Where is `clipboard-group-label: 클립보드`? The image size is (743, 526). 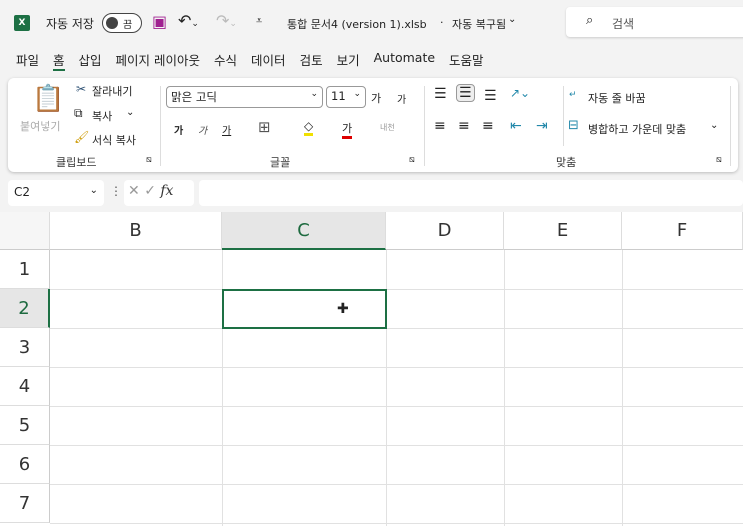 clipboard-group-label: 클립보드 is located at coordinates (76, 162).